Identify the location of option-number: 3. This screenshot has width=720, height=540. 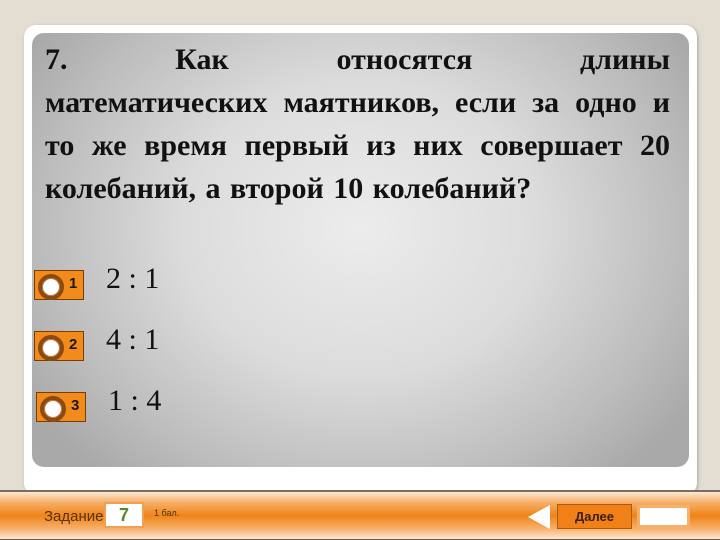
(75, 405).